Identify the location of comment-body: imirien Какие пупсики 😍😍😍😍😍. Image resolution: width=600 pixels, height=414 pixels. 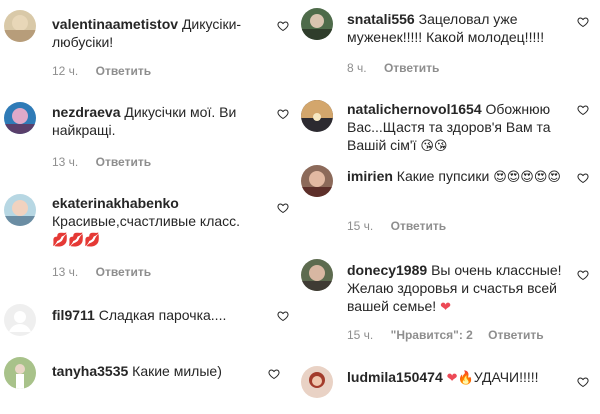
(454, 177).